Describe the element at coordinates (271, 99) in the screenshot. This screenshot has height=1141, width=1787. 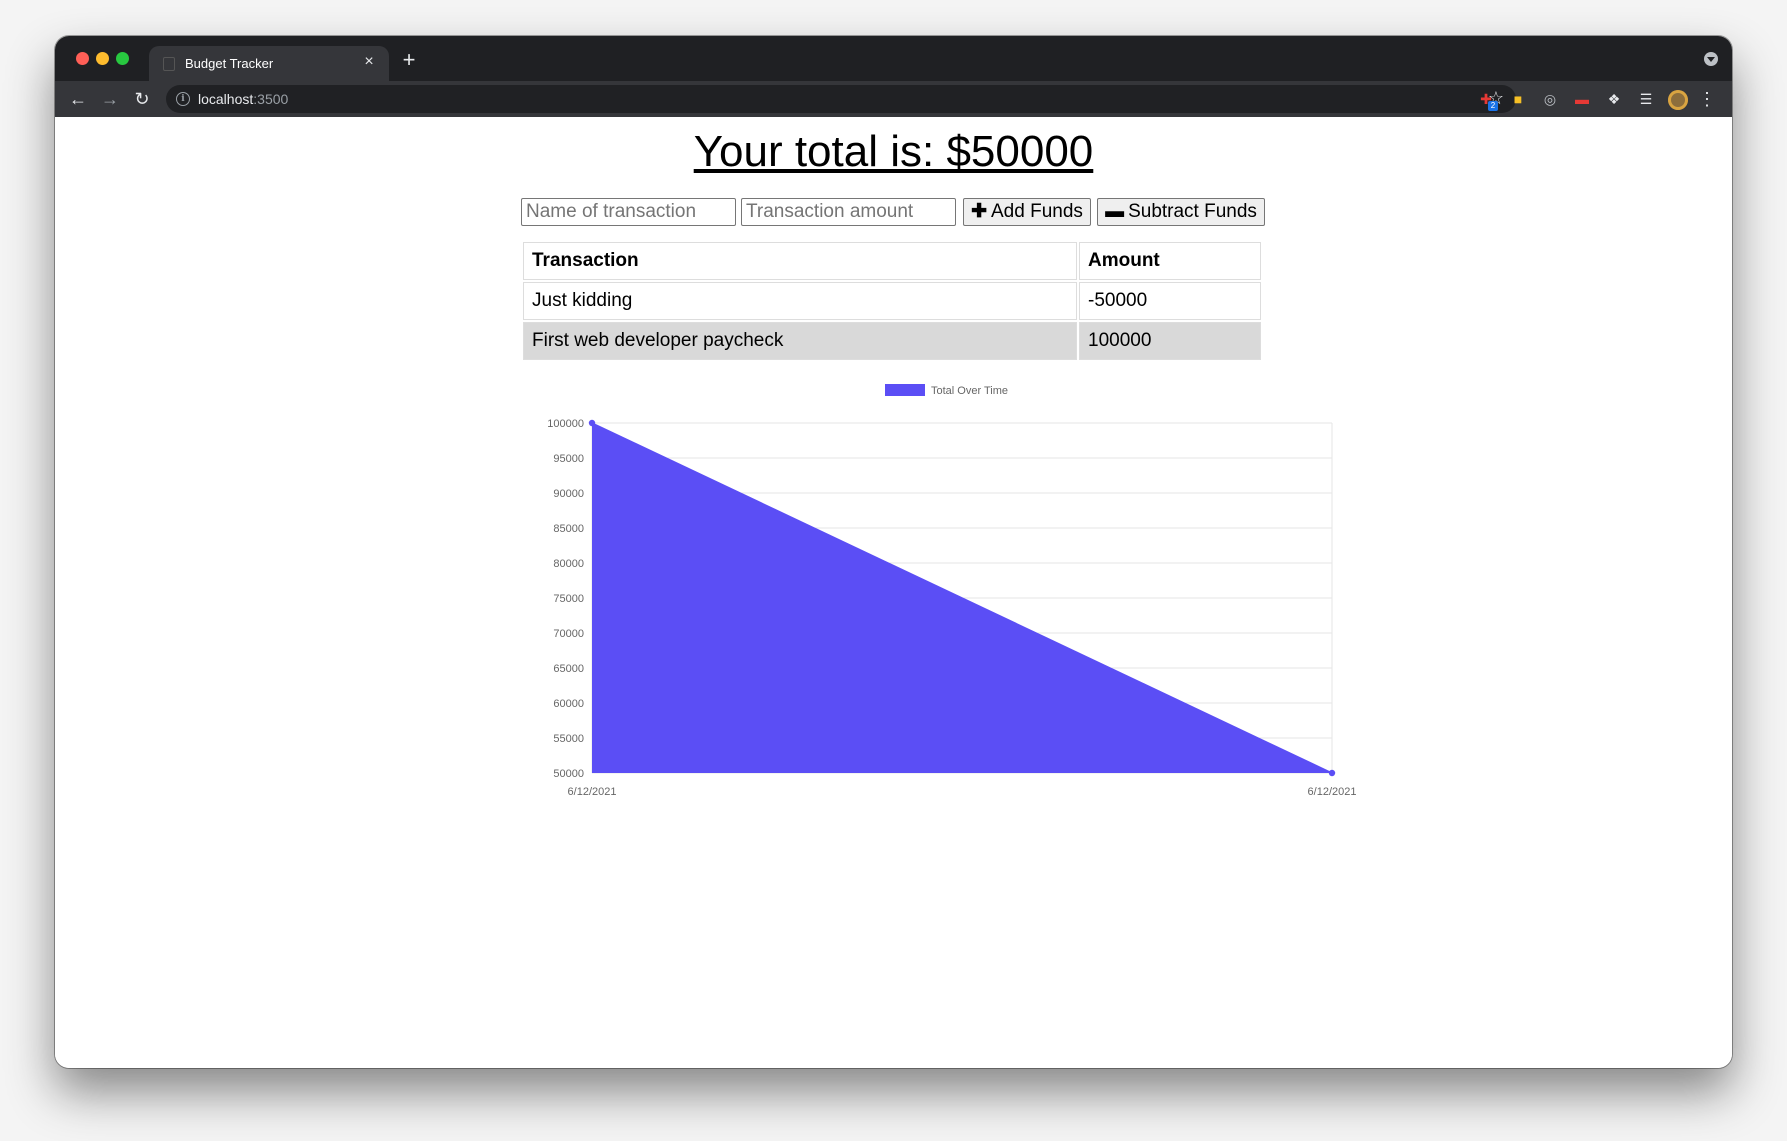
I see `url-port: :3500` at that location.